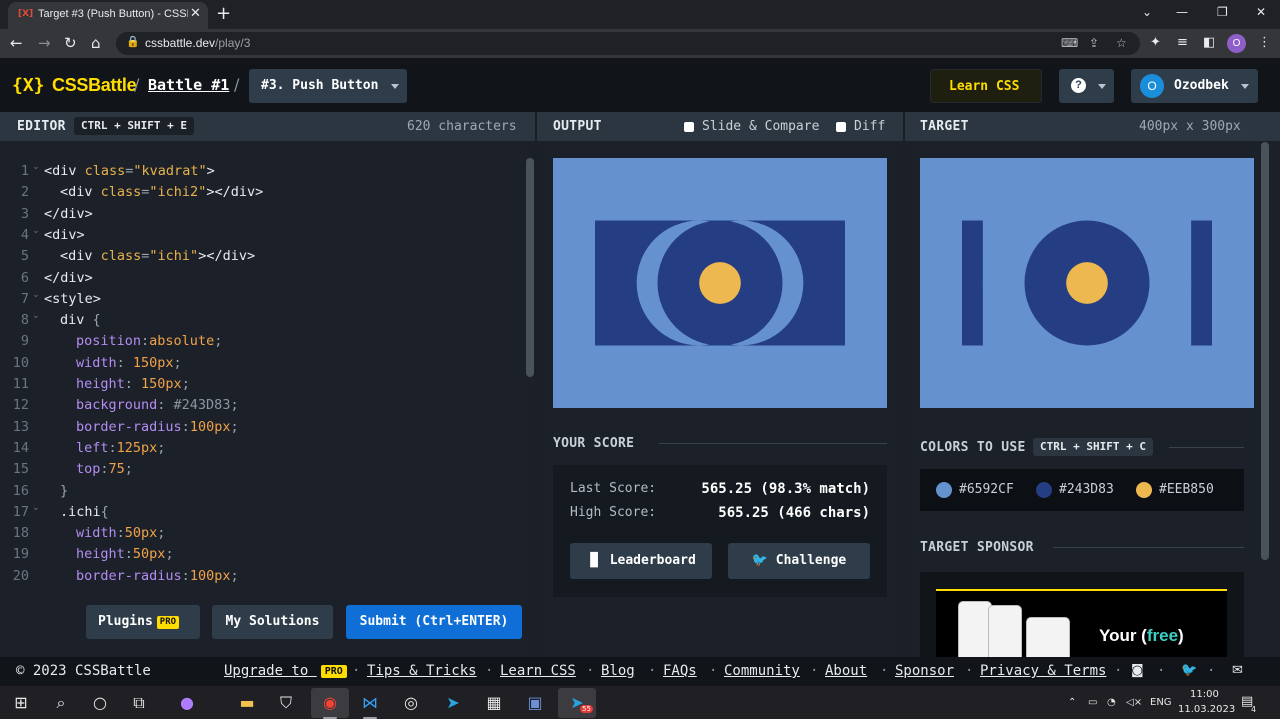  What do you see at coordinates (70, 43) in the screenshot?
I see `reload-icon: ↻` at bounding box center [70, 43].